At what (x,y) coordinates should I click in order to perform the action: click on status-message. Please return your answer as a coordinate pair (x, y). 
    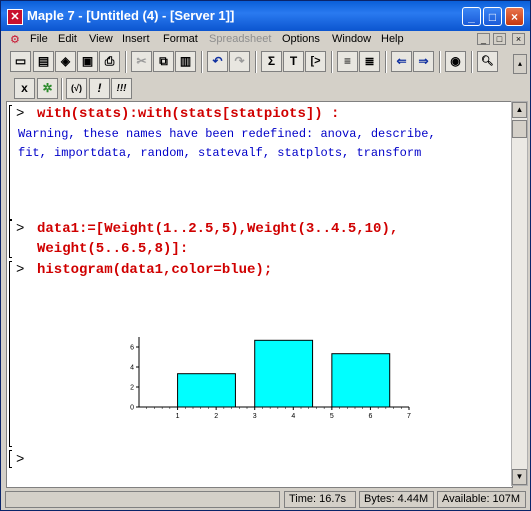
    Looking at the image, I should click on (142, 499).